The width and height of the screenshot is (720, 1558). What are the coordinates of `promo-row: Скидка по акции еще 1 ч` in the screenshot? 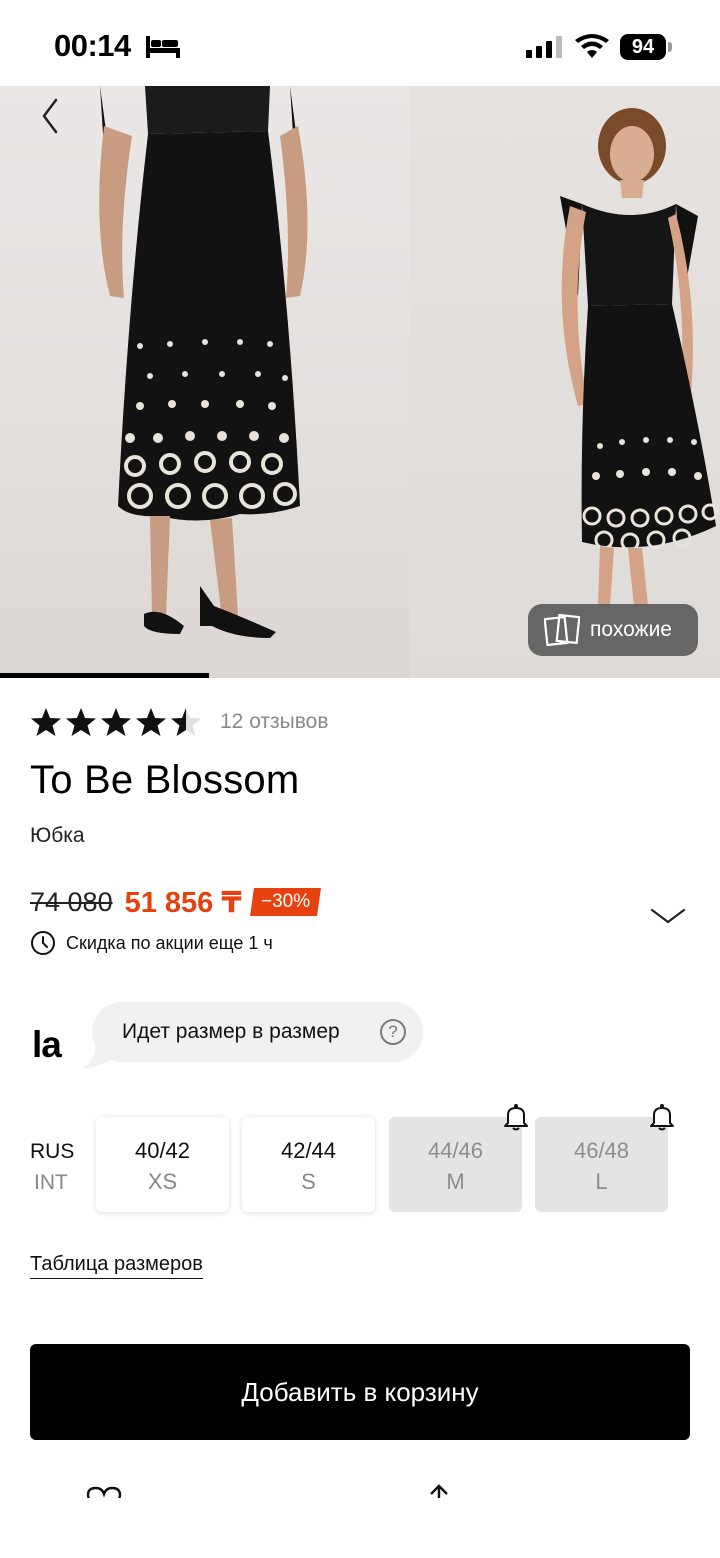 It's located at (151, 943).